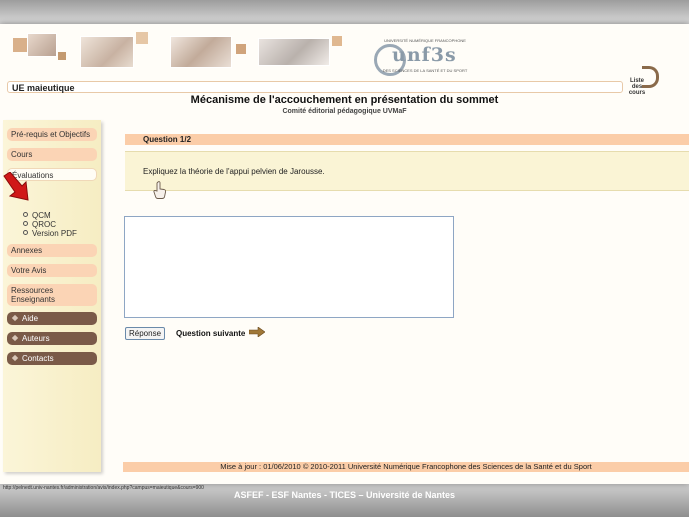 The height and width of the screenshot is (517, 689). Describe the element at coordinates (425, 40) in the screenshot. I see `logo-line-1: UNIVERSITÉ NUMÉRIQUE FRANCOPHONE` at that location.